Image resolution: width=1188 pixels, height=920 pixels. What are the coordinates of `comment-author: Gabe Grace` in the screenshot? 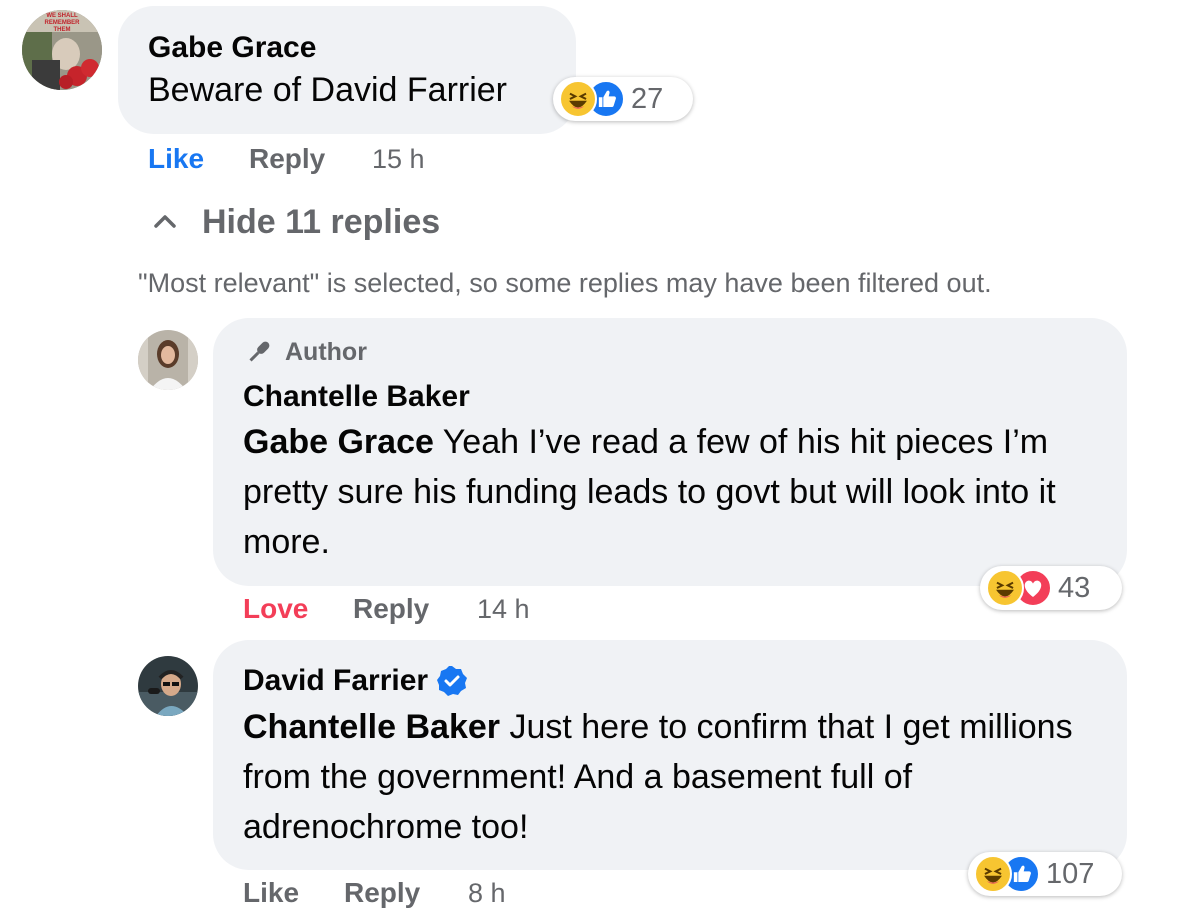 It's located at (232, 48).